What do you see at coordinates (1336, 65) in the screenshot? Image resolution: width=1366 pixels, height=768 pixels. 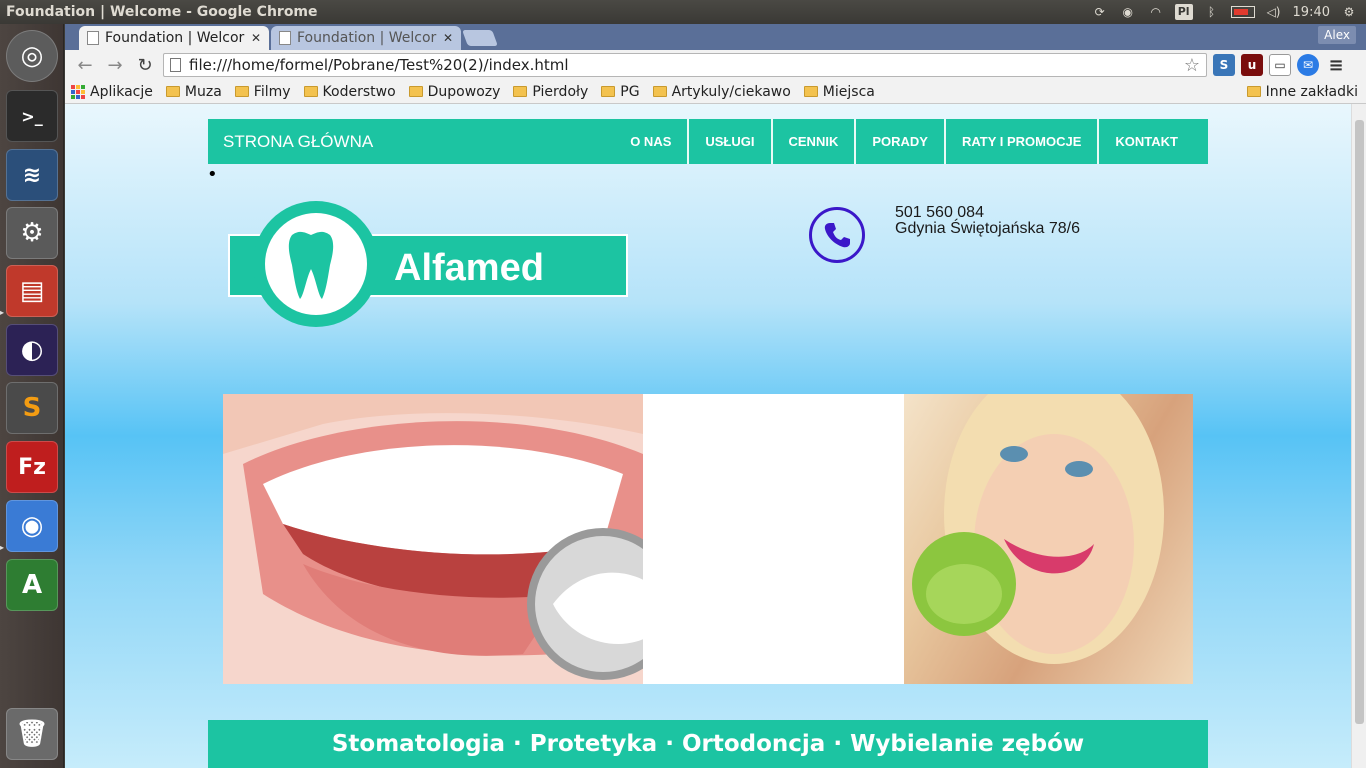 I see `menu-icon: ≡` at bounding box center [1336, 65].